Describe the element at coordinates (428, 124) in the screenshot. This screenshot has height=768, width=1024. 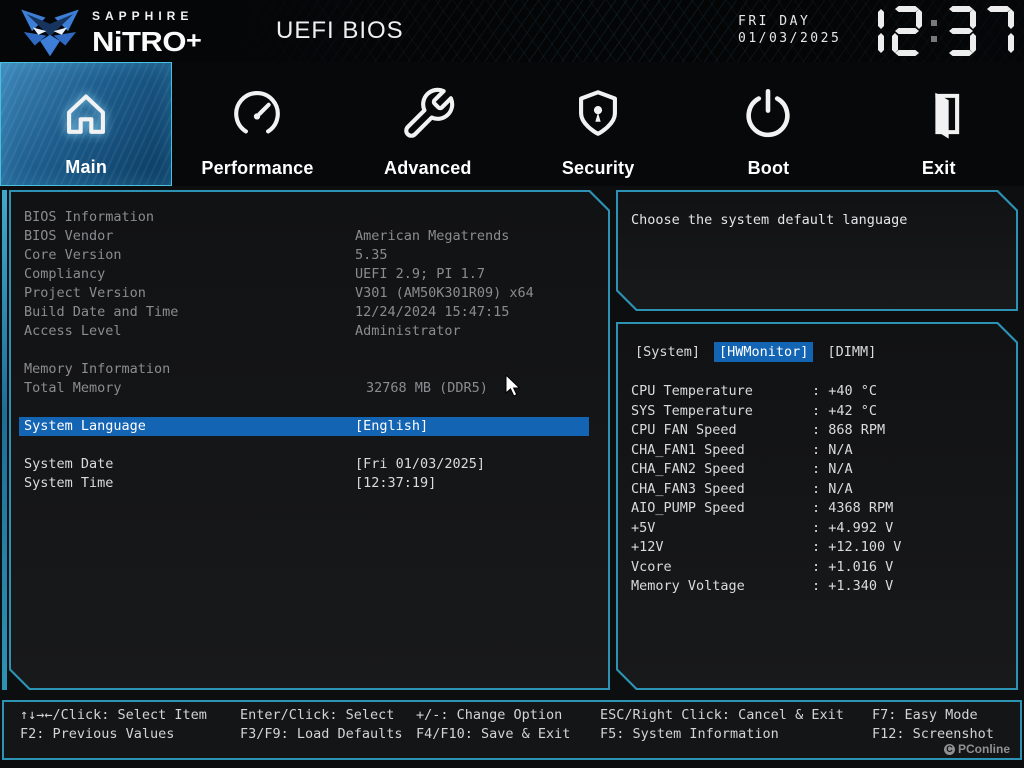
I see `tab-advanced: Advanced` at that location.